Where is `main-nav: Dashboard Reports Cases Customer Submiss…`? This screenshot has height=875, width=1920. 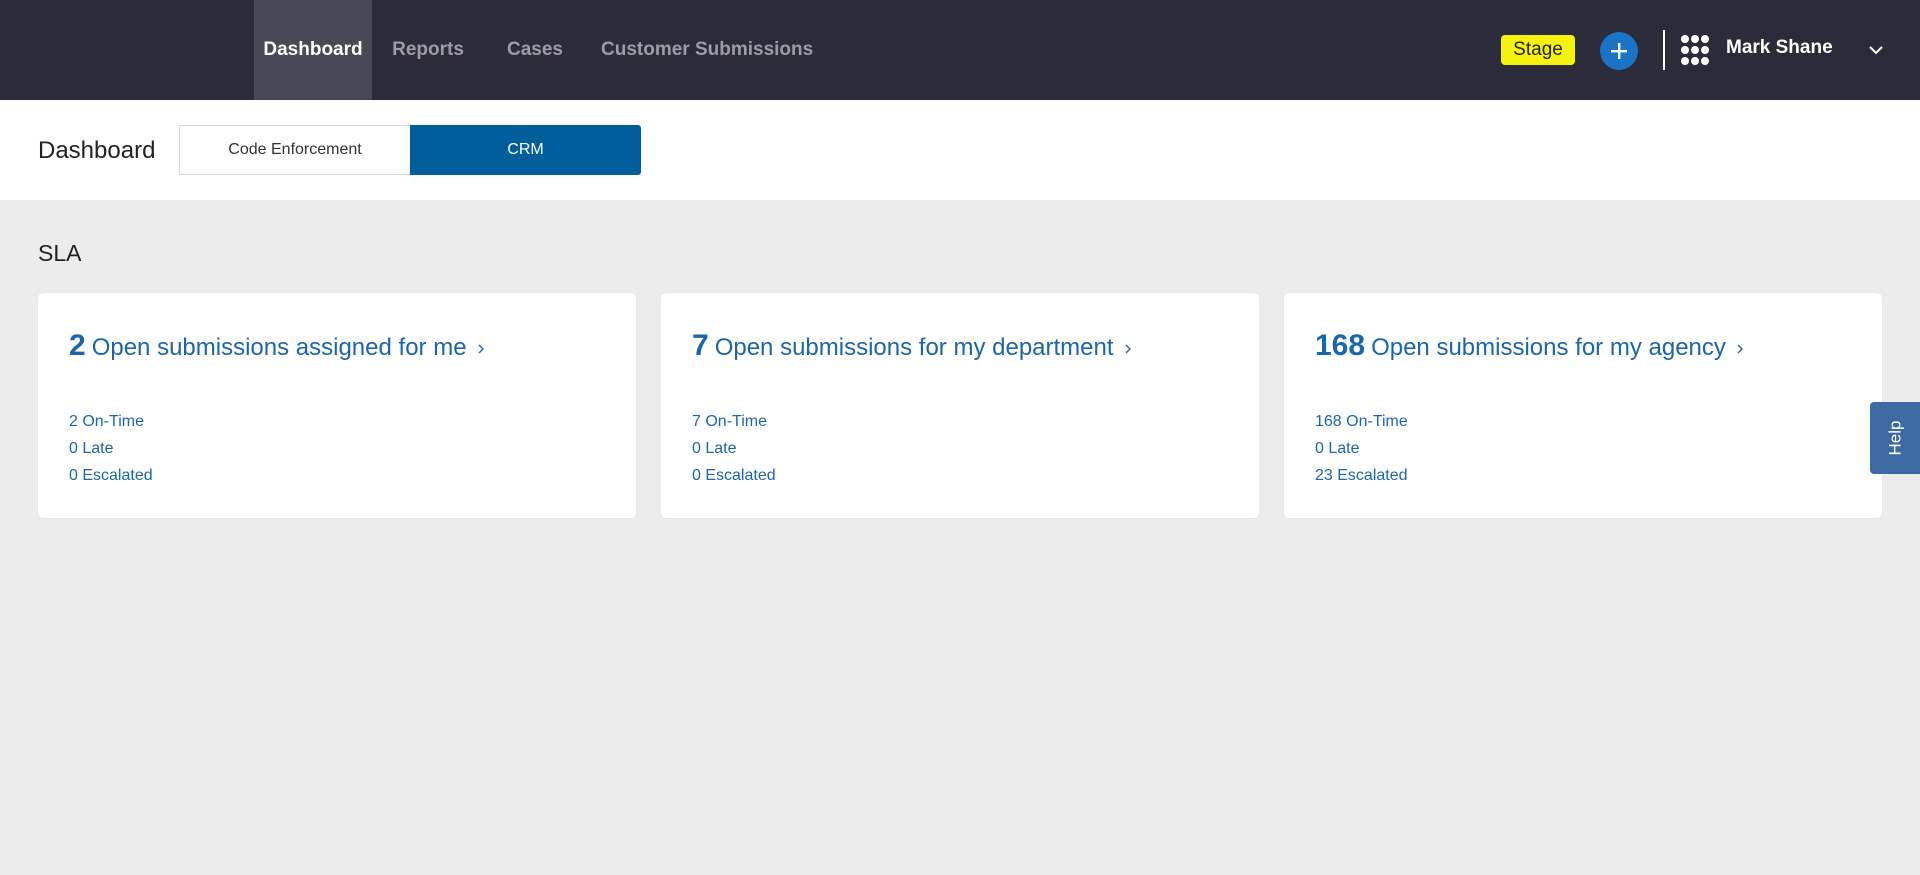
main-nav: Dashboard Reports Cases Customer Submiss… is located at coordinates (541, 50).